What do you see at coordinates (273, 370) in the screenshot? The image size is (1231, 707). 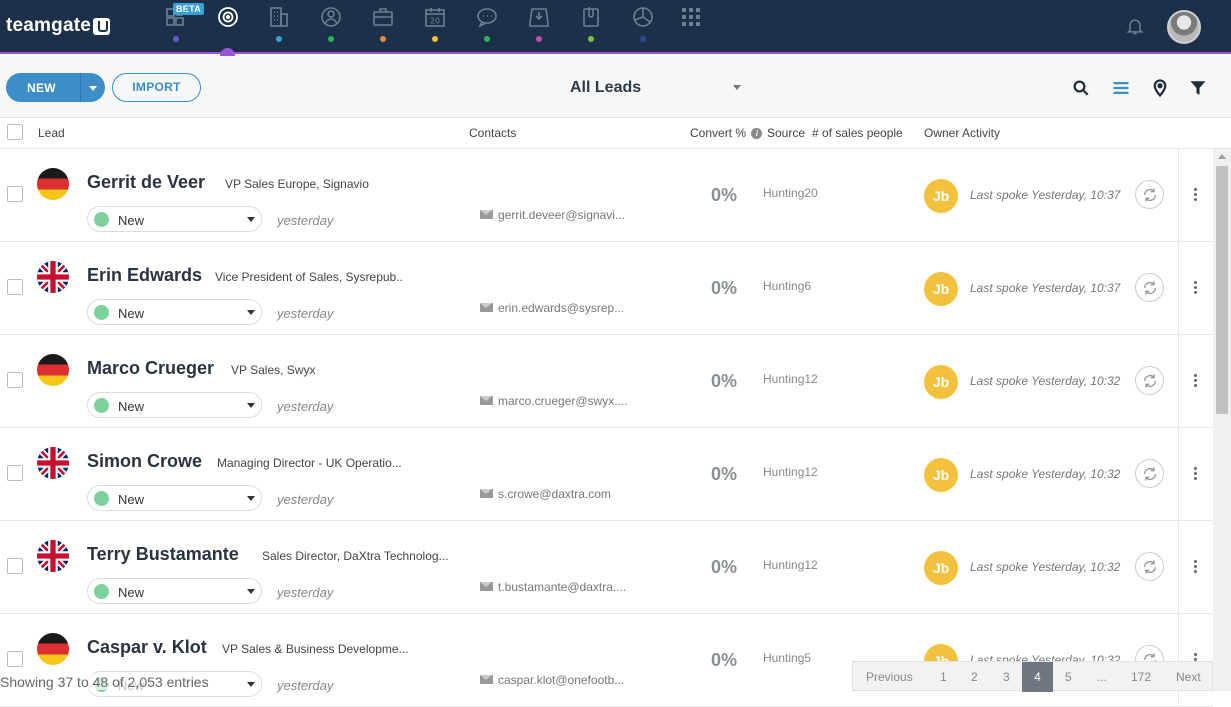 I see `lead-title: VP Sales, Swyx` at bounding box center [273, 370].